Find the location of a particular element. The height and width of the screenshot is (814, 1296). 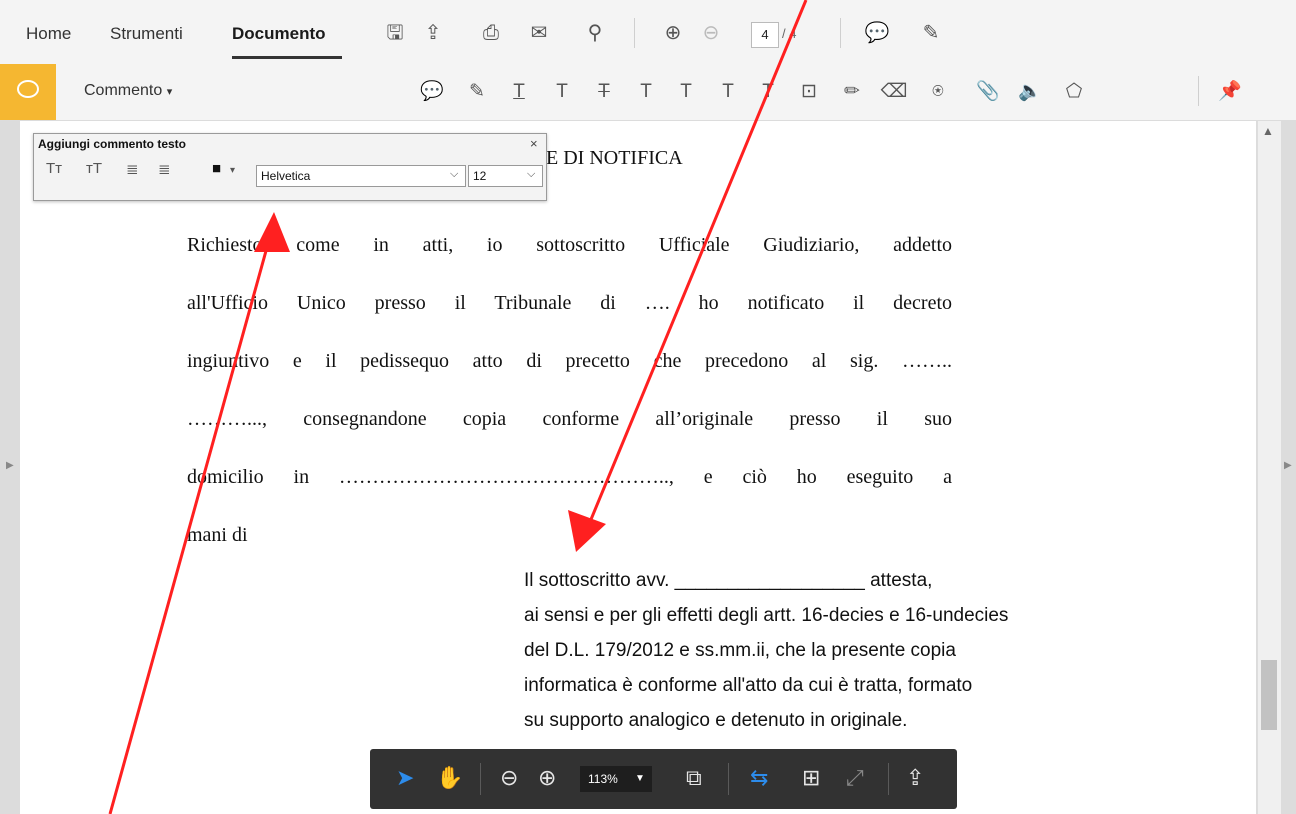

arrow-to-attestation is located at coordinates (693, 274).